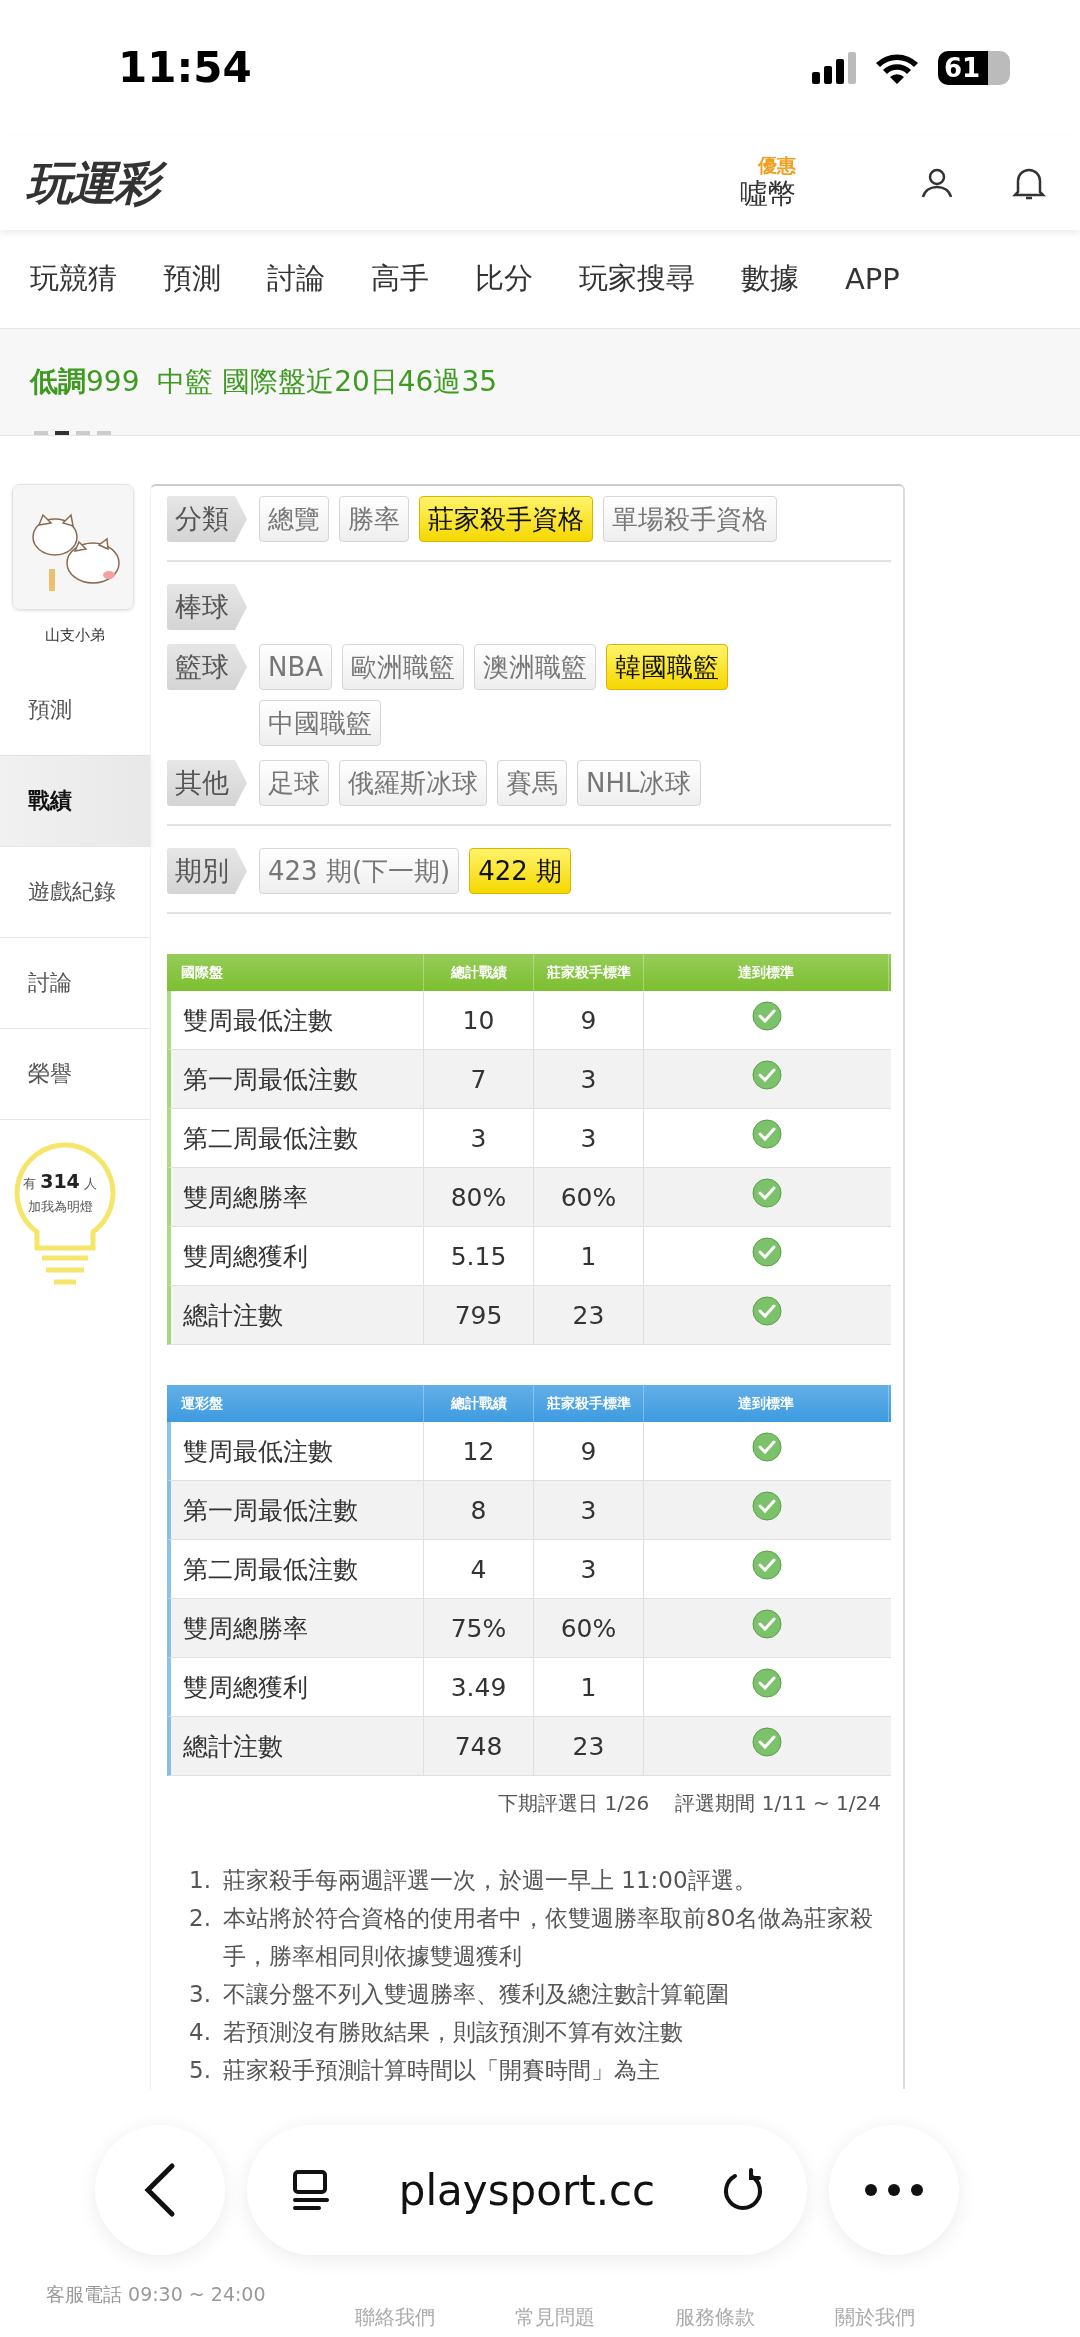  Describe the element at coordinates (294, 519) in the screenshot. I see `filter-chip: 總覽` at that location.